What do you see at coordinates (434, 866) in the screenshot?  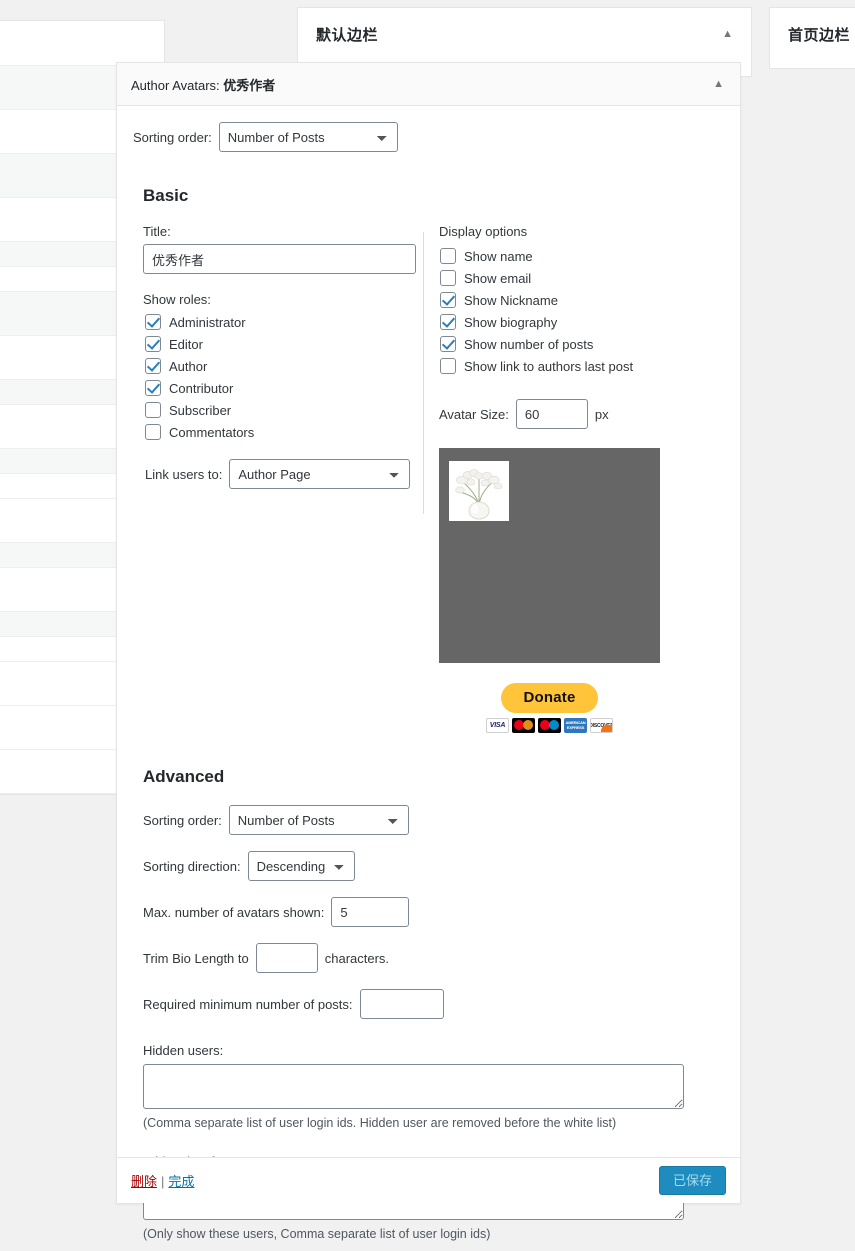 I see `advanced-sorting-direction-row: Sorting direction: Descending` at bounding box center [434, 866].